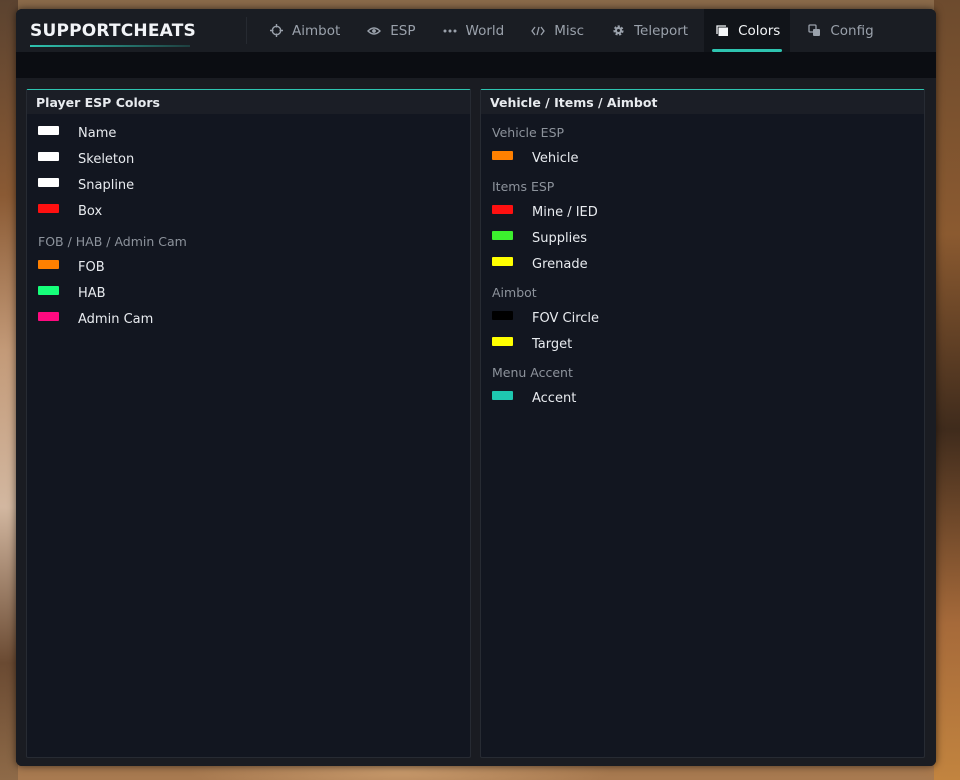 Image resolution: width=960 pixels, height=780 pixels. What do you see at coordinates (565, 212) in the screenshot?
I see `color-label: Mine / IED` at bounding box center [565, 212].